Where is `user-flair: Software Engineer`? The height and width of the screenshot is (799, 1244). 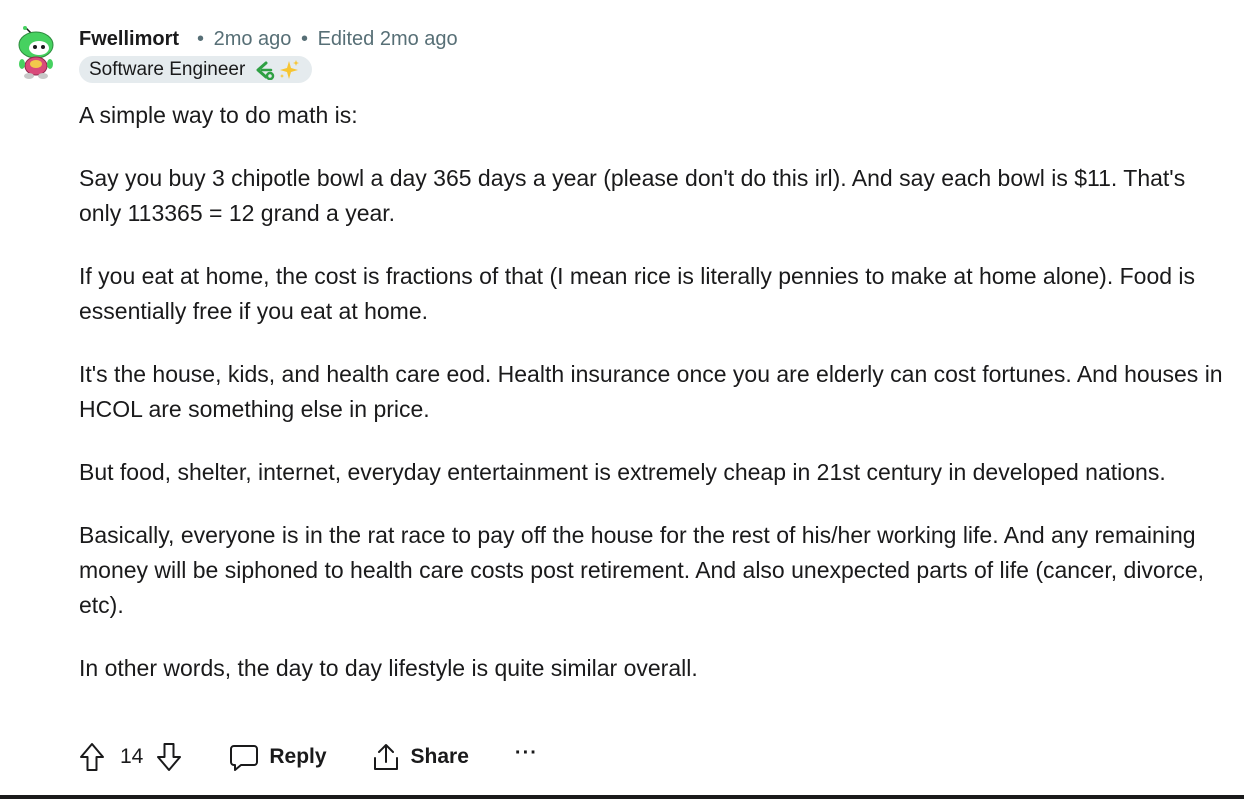 user-flair: Software Engineer is located at coordinates (196, 69).